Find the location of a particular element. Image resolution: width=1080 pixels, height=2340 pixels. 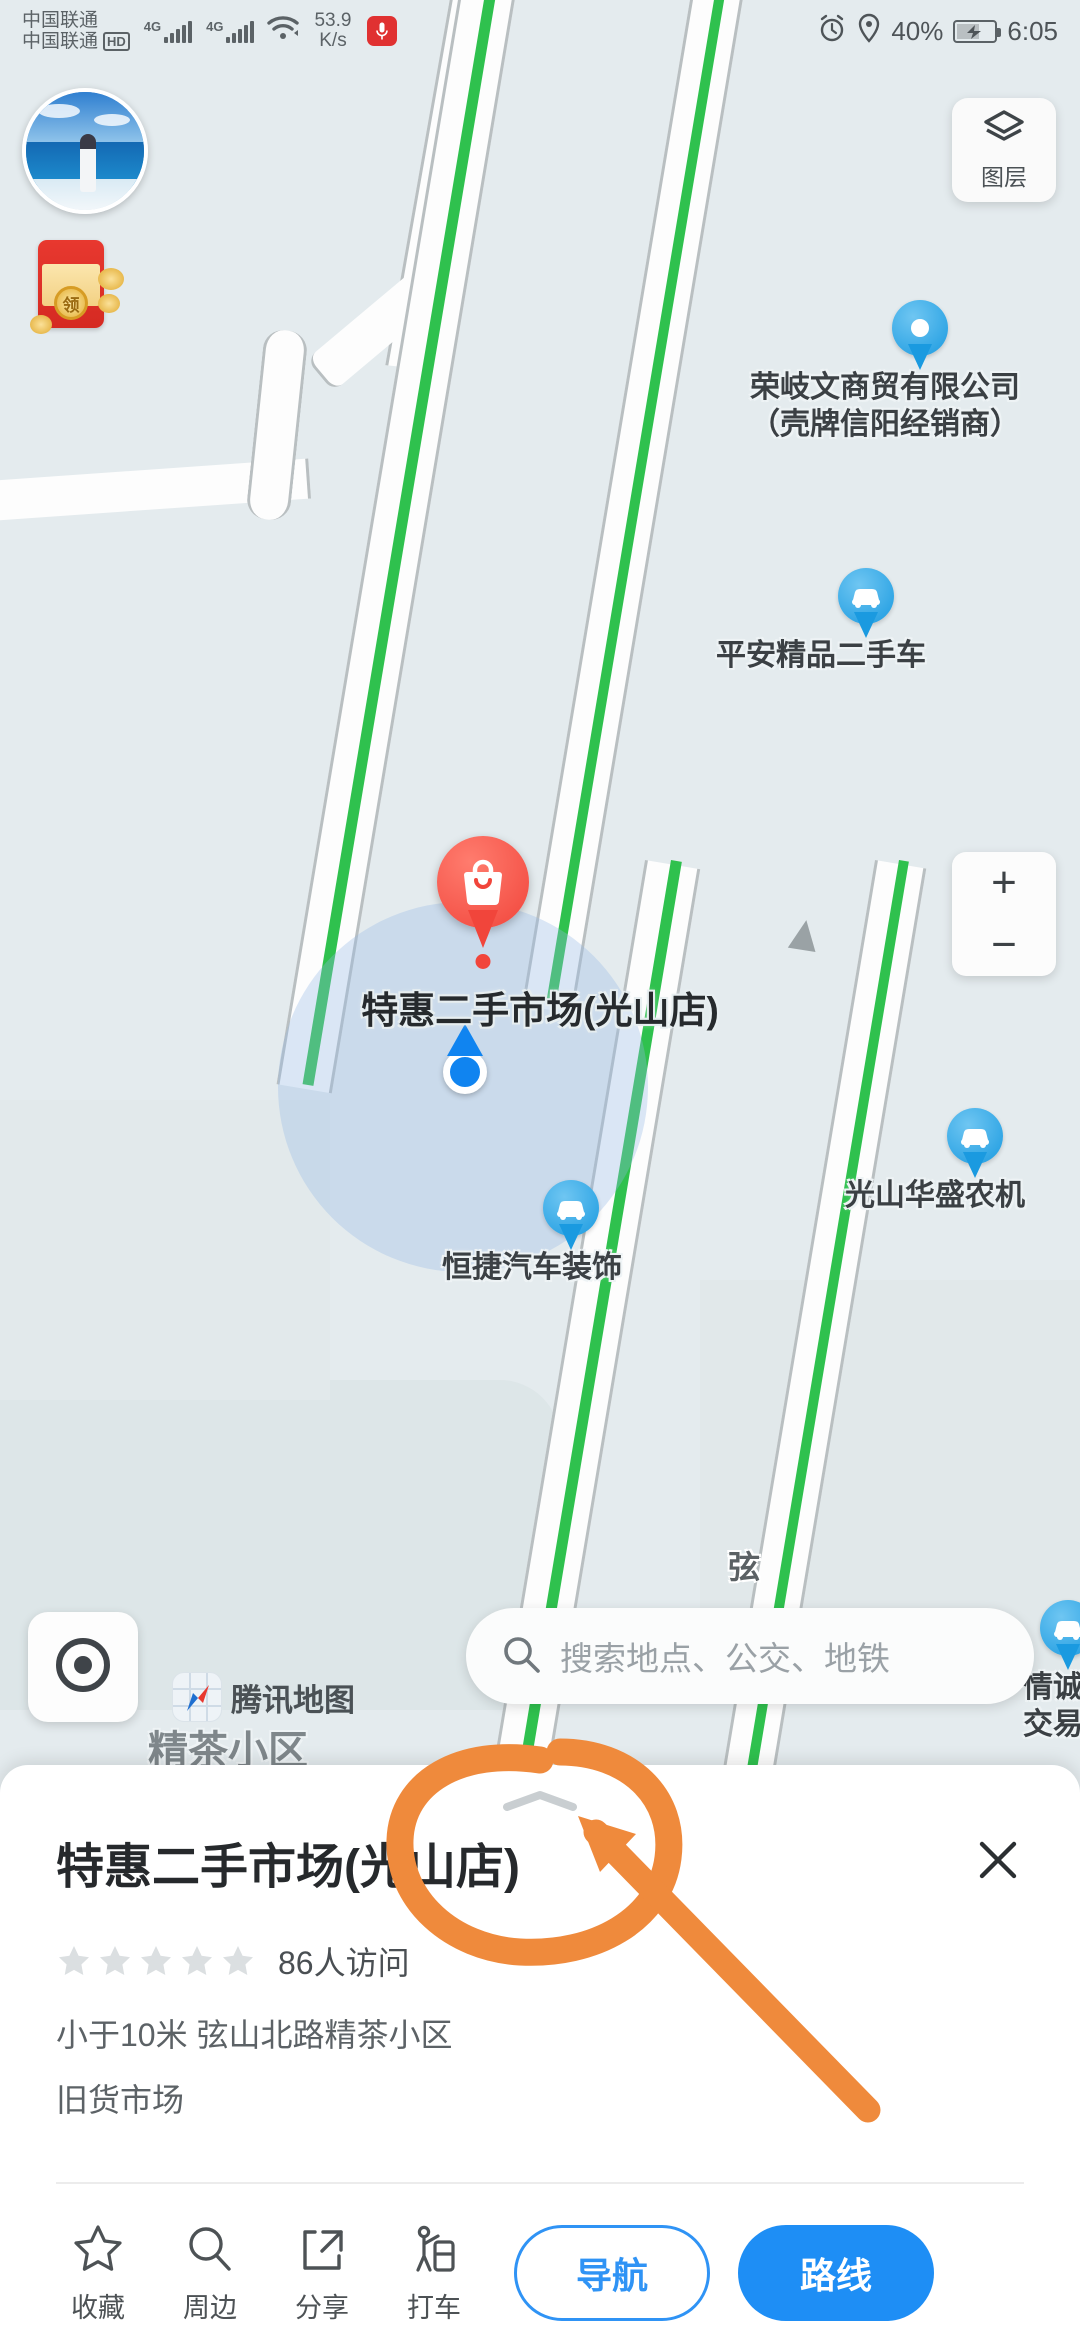

network-type-label-1: 4G is located at coordinates (152, 26).